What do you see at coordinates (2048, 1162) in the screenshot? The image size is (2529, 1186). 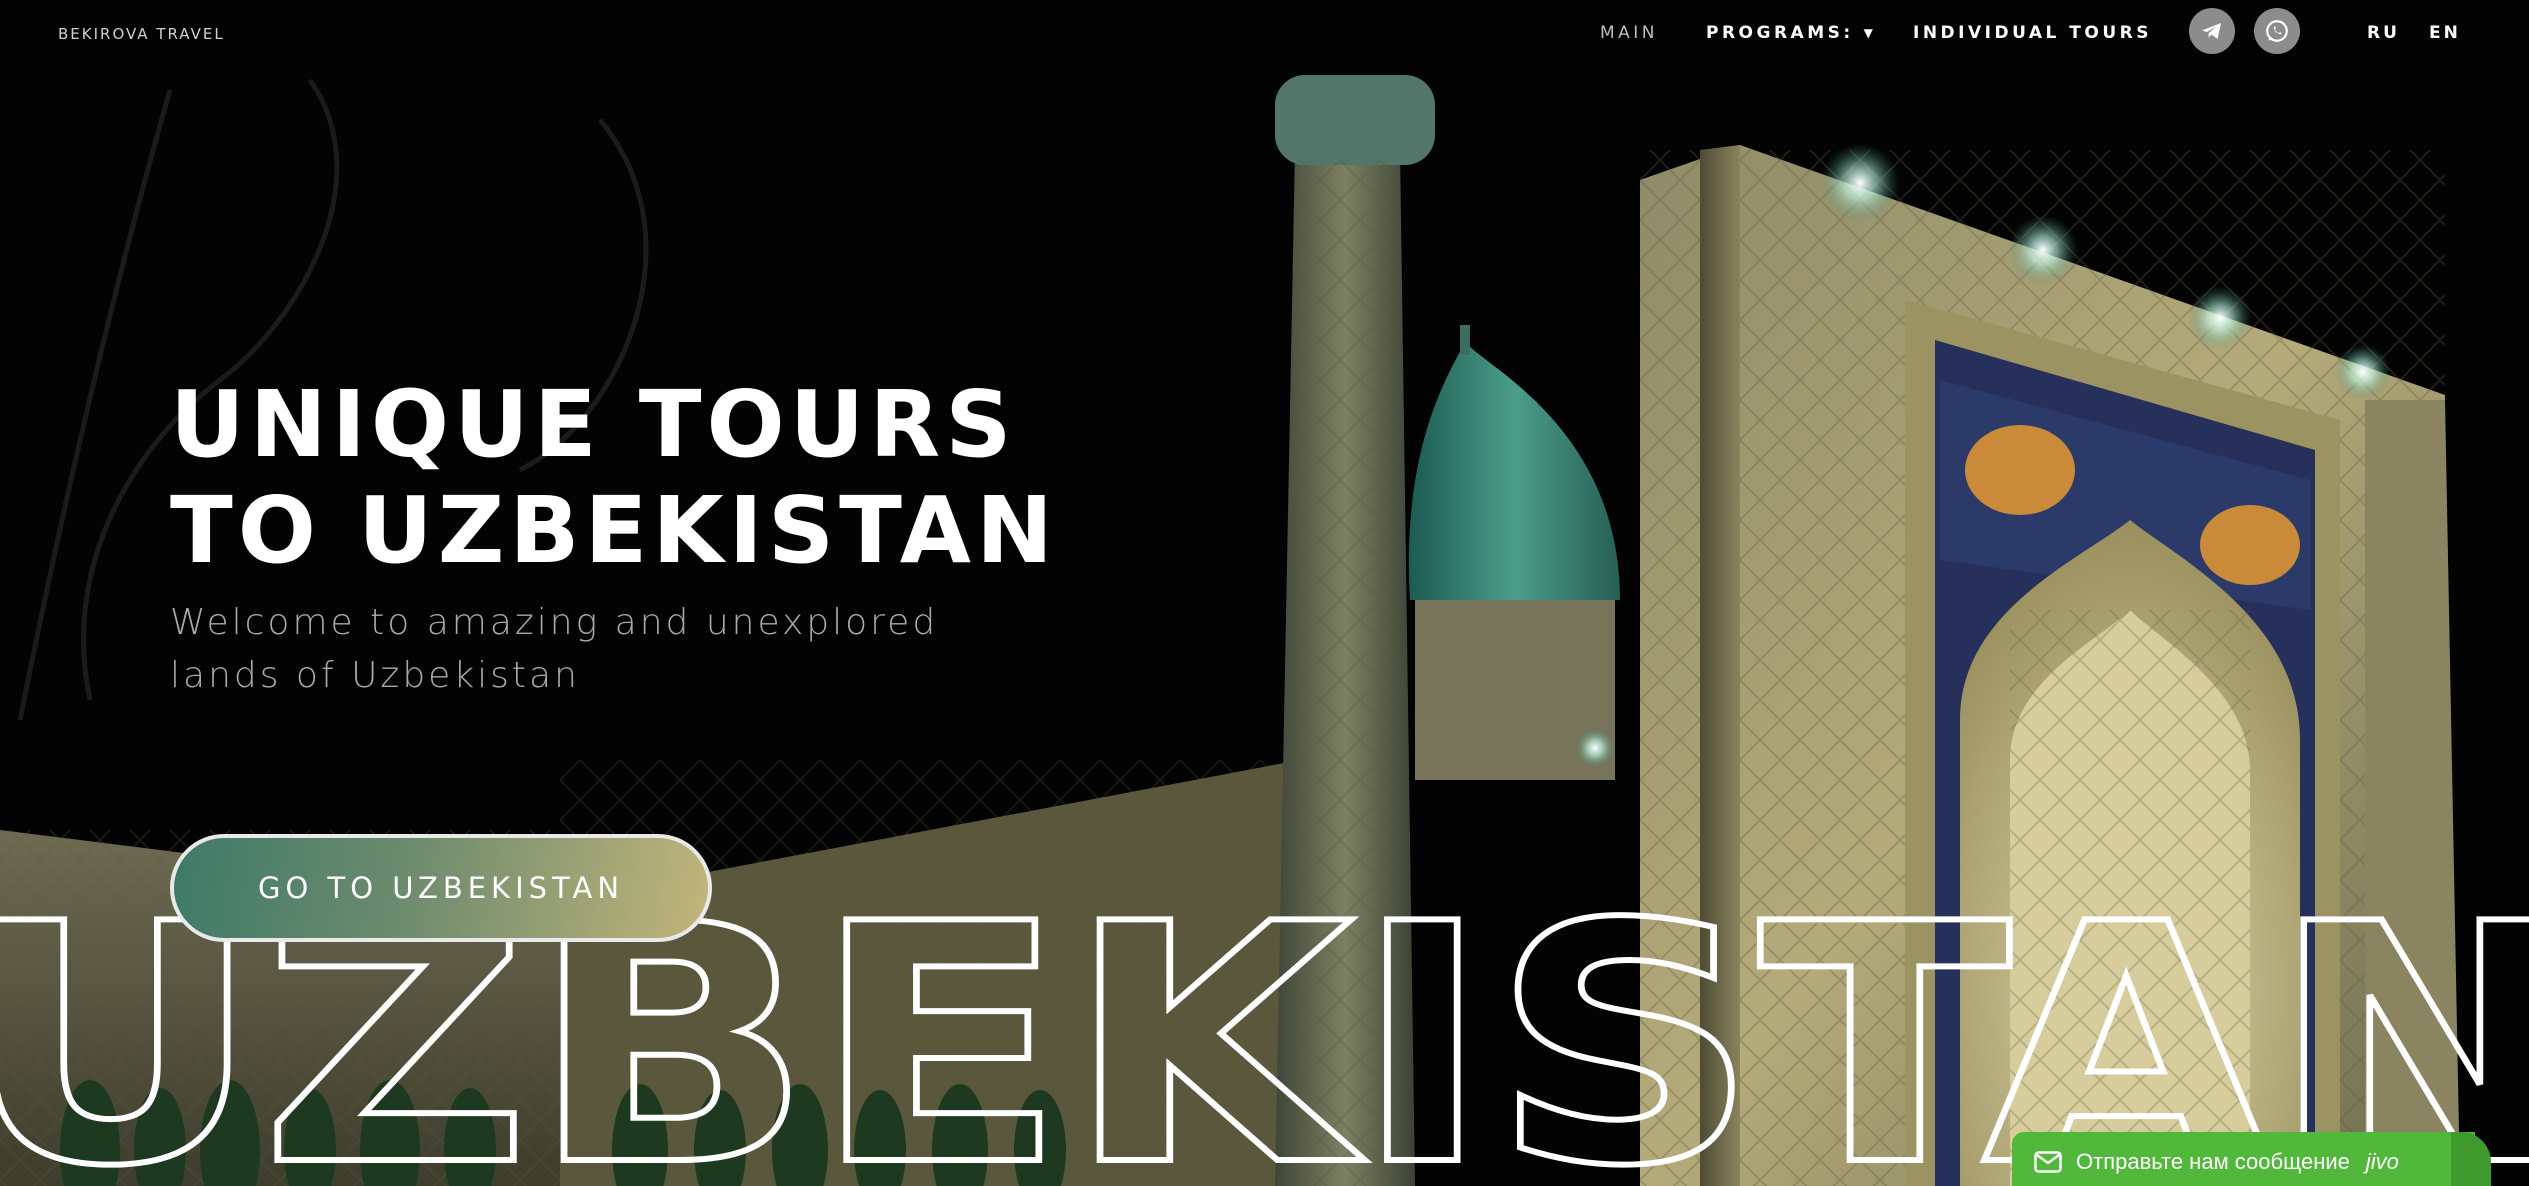 I see `mail-icon` at bounding box center [2048, 1162].